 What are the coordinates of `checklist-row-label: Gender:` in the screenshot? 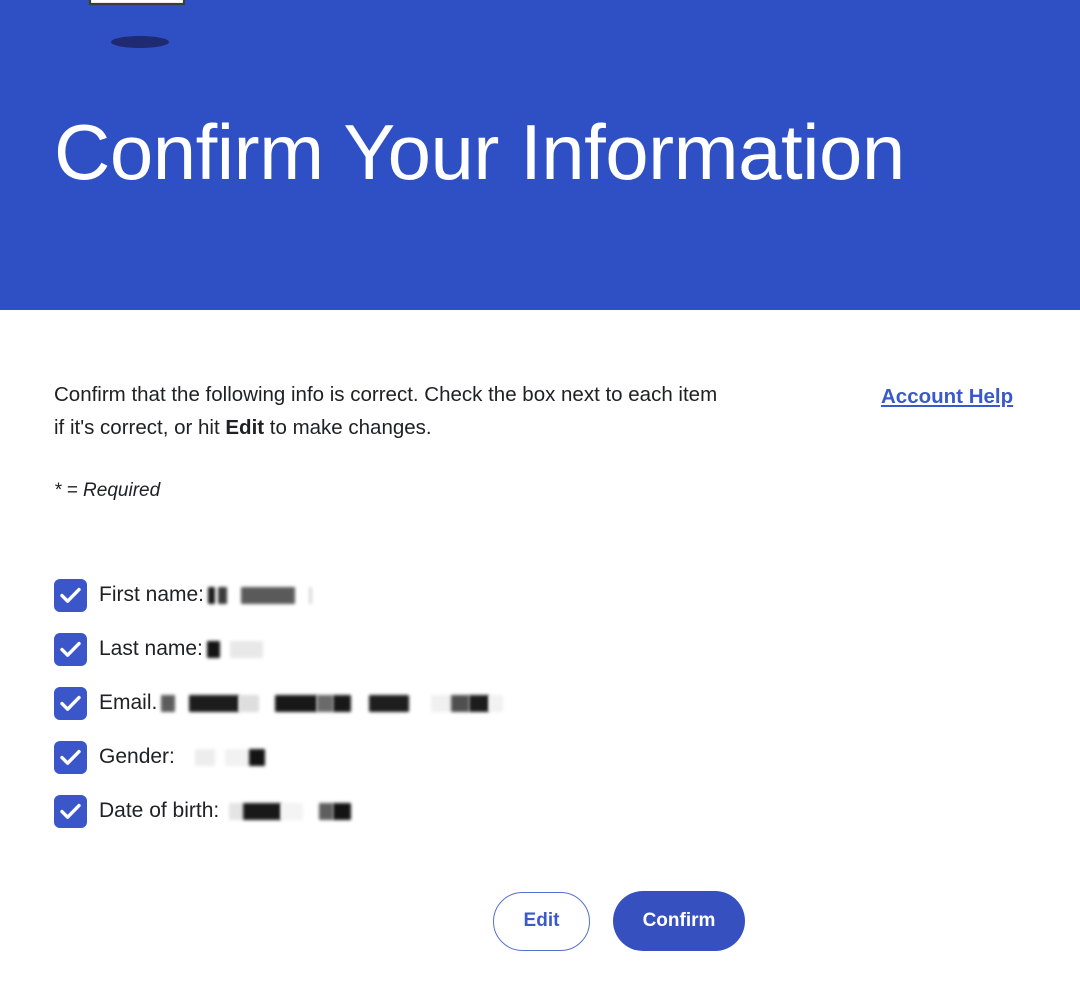 It's located at (137, 756).